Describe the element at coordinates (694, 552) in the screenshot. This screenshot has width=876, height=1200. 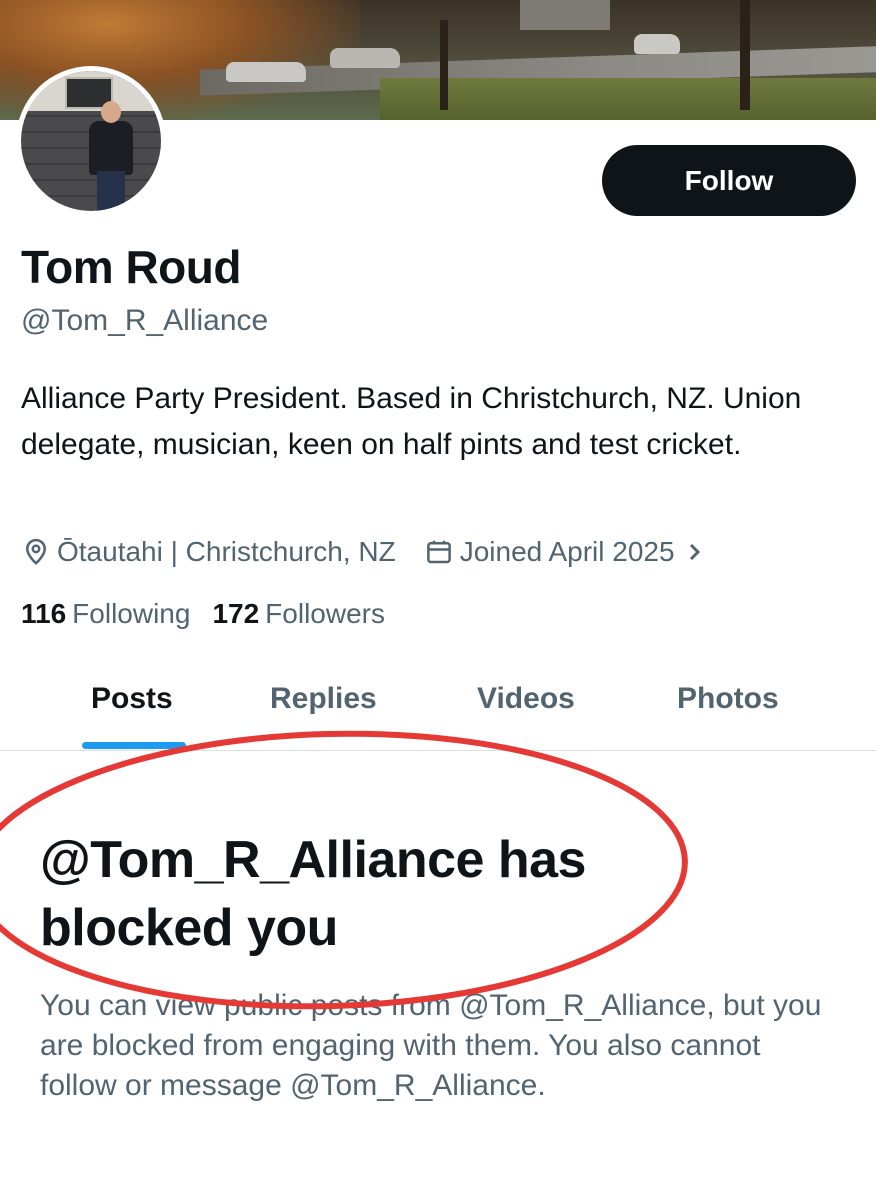
I see `chevron-right-icon` at that location.